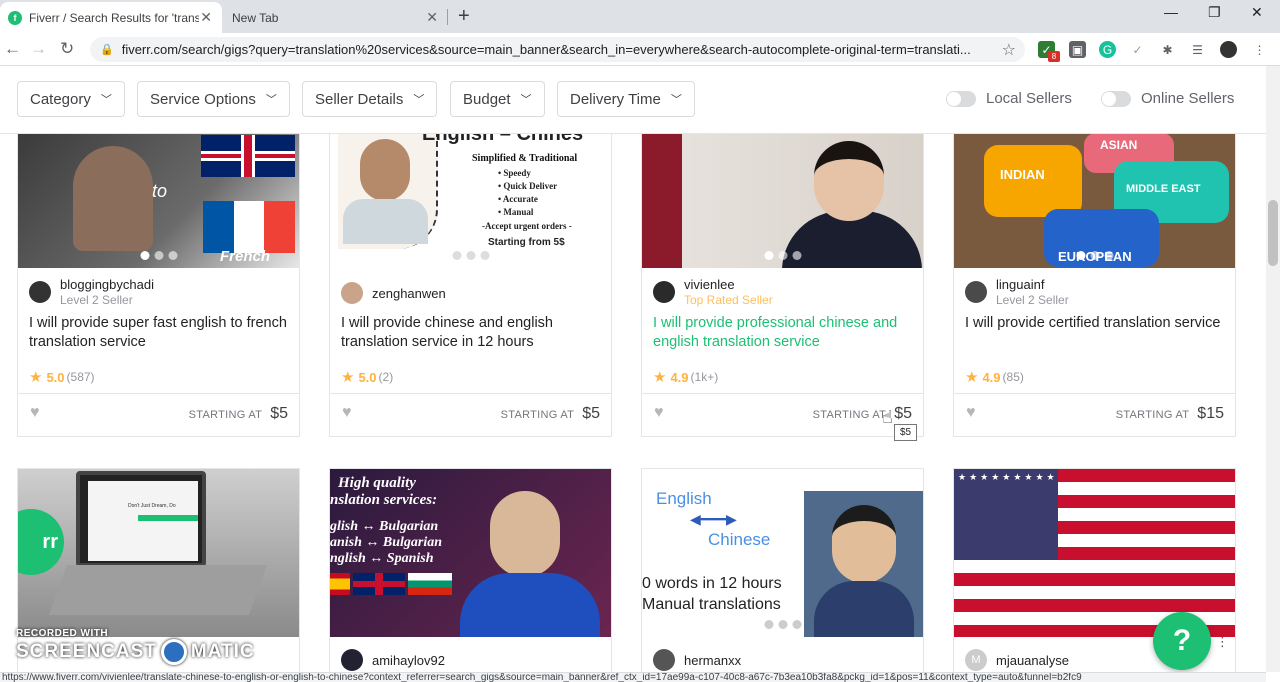 Image resolution: width=1280 pixels, height=682 pixels. What do you see at coordinates (976, 660) in the screenshot?
I see `avatar: M` at bounding box center [976, 660].